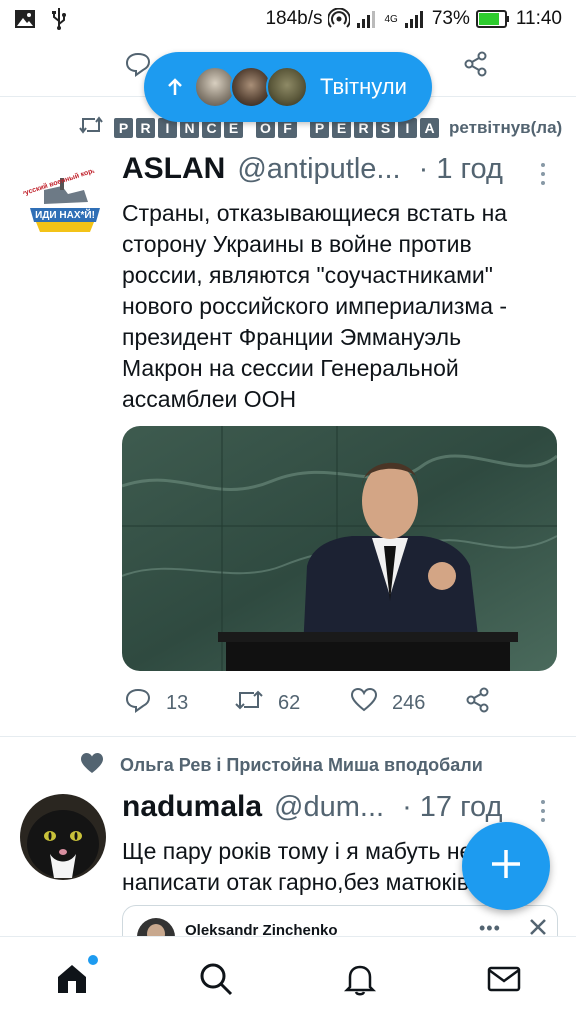  Describe the element at coordinates (59, 19) in the screenshot. I see `usb-icon` at that location.